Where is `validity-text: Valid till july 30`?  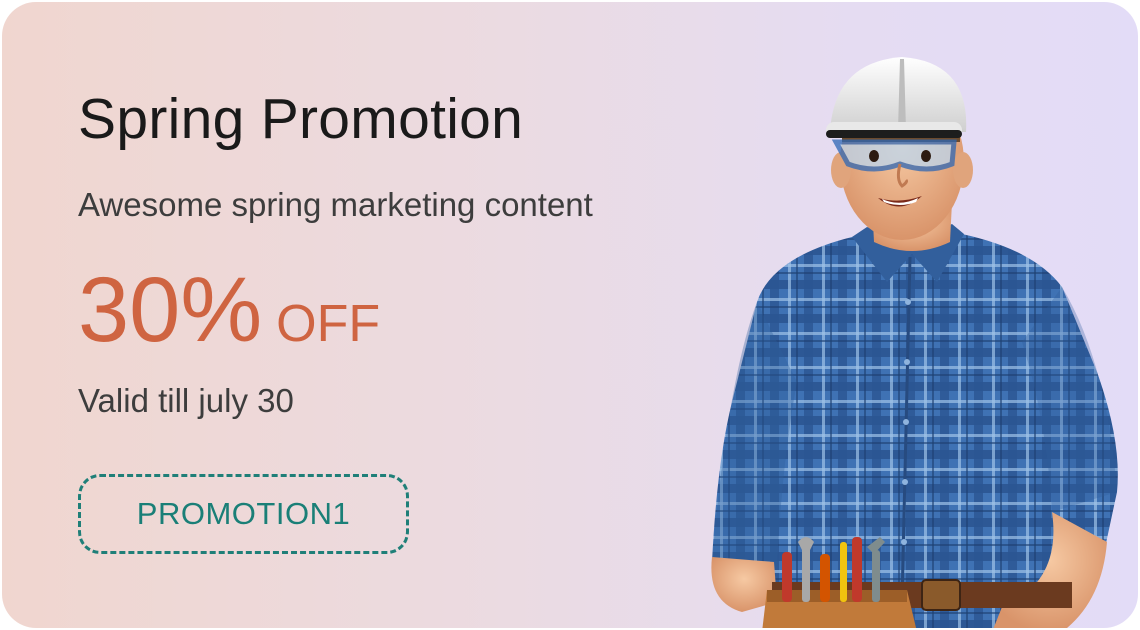
validity-text: Valid till july 30 is located at coordinates (186, 400).